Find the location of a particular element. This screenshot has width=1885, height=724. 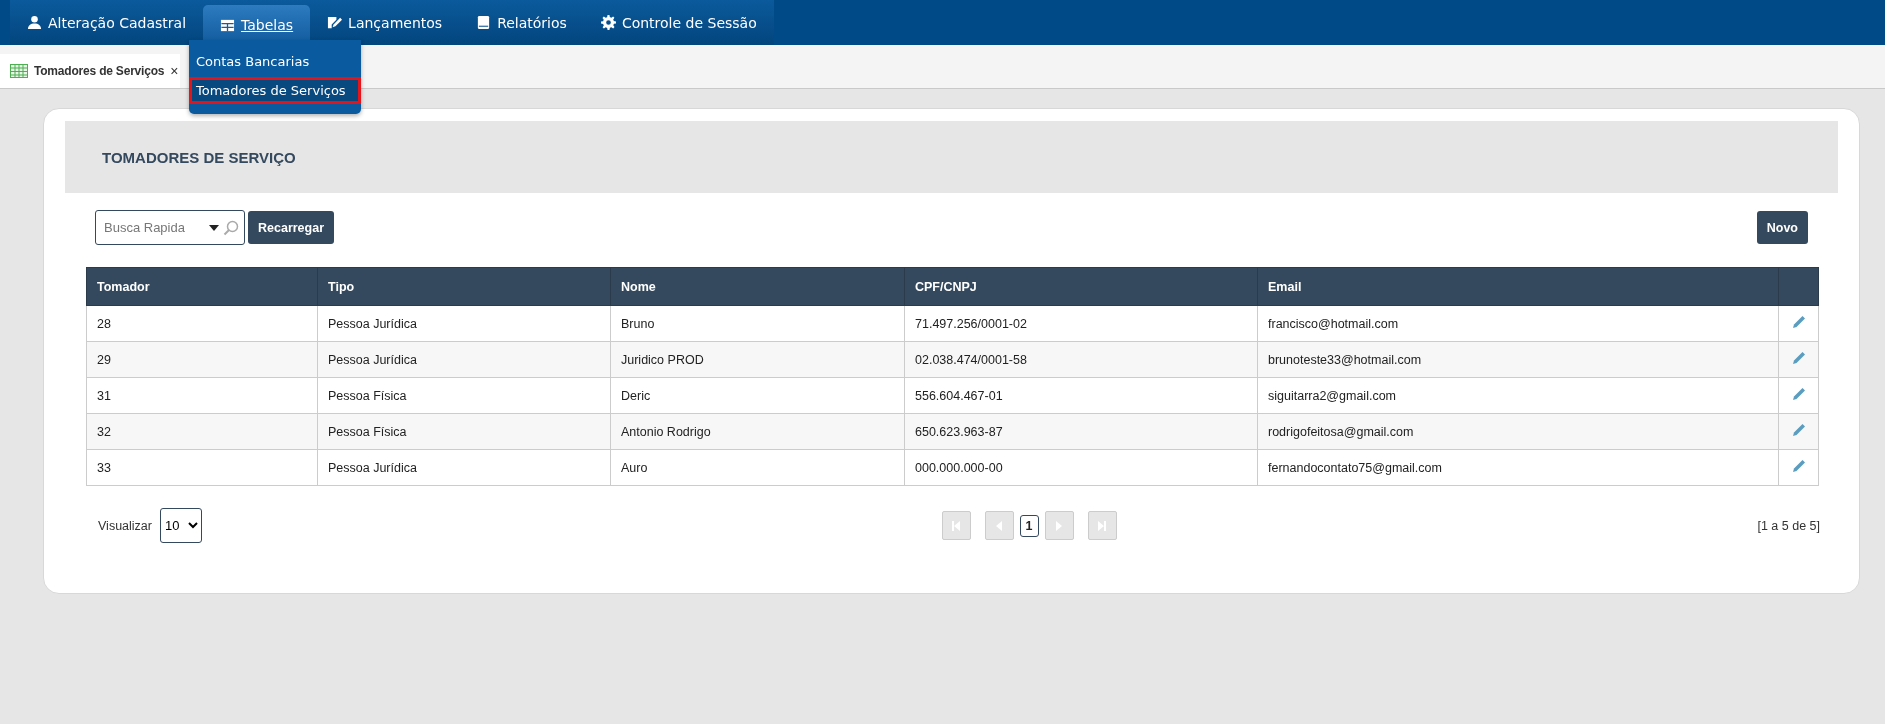

results-summary: [1 a 5 de 5] is located at coordinates (1788, 525).